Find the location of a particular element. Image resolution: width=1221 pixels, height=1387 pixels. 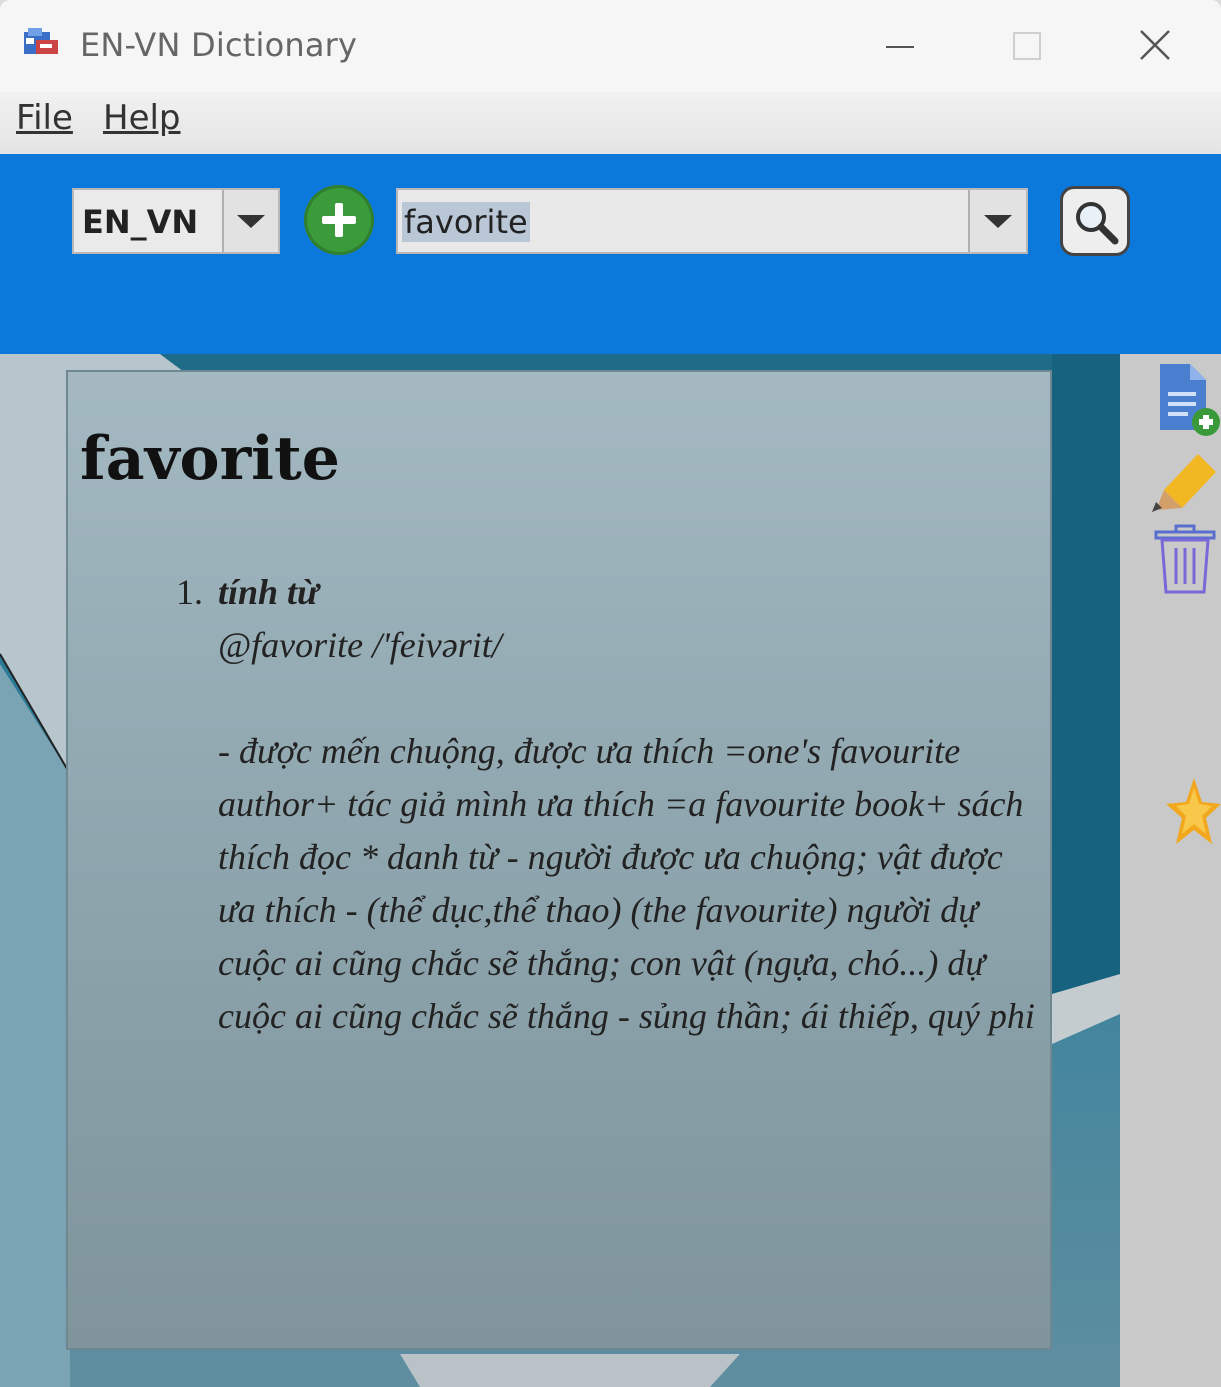

part-of-speech: tính từ is located at coordinates (268, 592).